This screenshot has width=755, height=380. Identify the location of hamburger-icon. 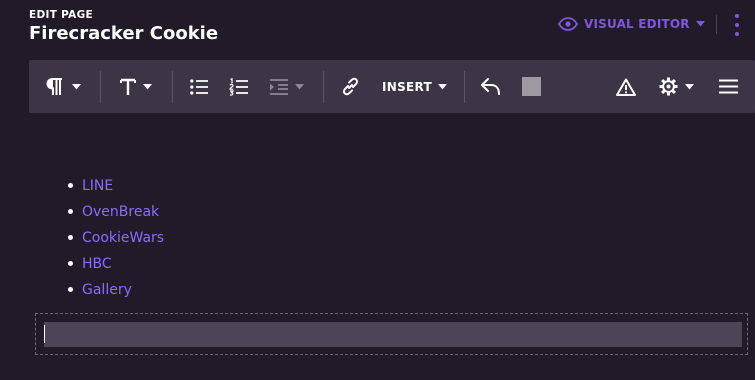
(728, 86).